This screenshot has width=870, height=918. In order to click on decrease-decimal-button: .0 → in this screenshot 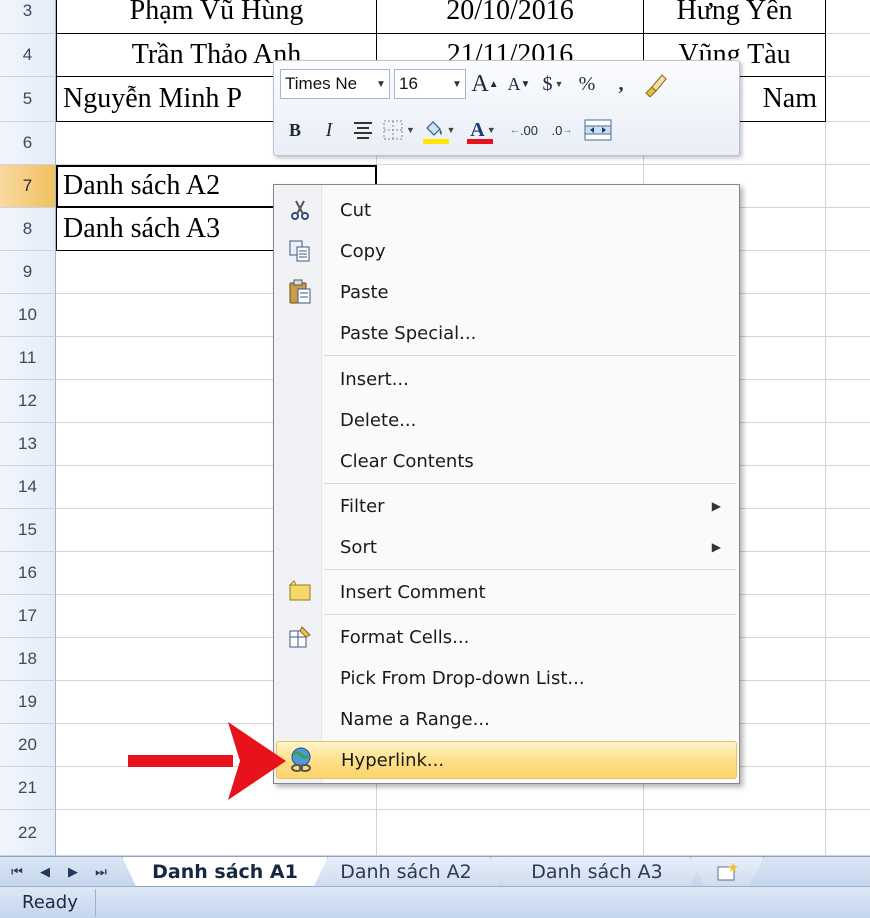, I will do `click(562, 130)`.